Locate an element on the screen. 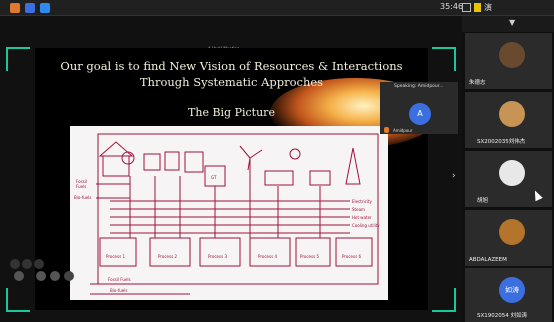  label-fuels: Fuels is located at coordinates (81, 186).